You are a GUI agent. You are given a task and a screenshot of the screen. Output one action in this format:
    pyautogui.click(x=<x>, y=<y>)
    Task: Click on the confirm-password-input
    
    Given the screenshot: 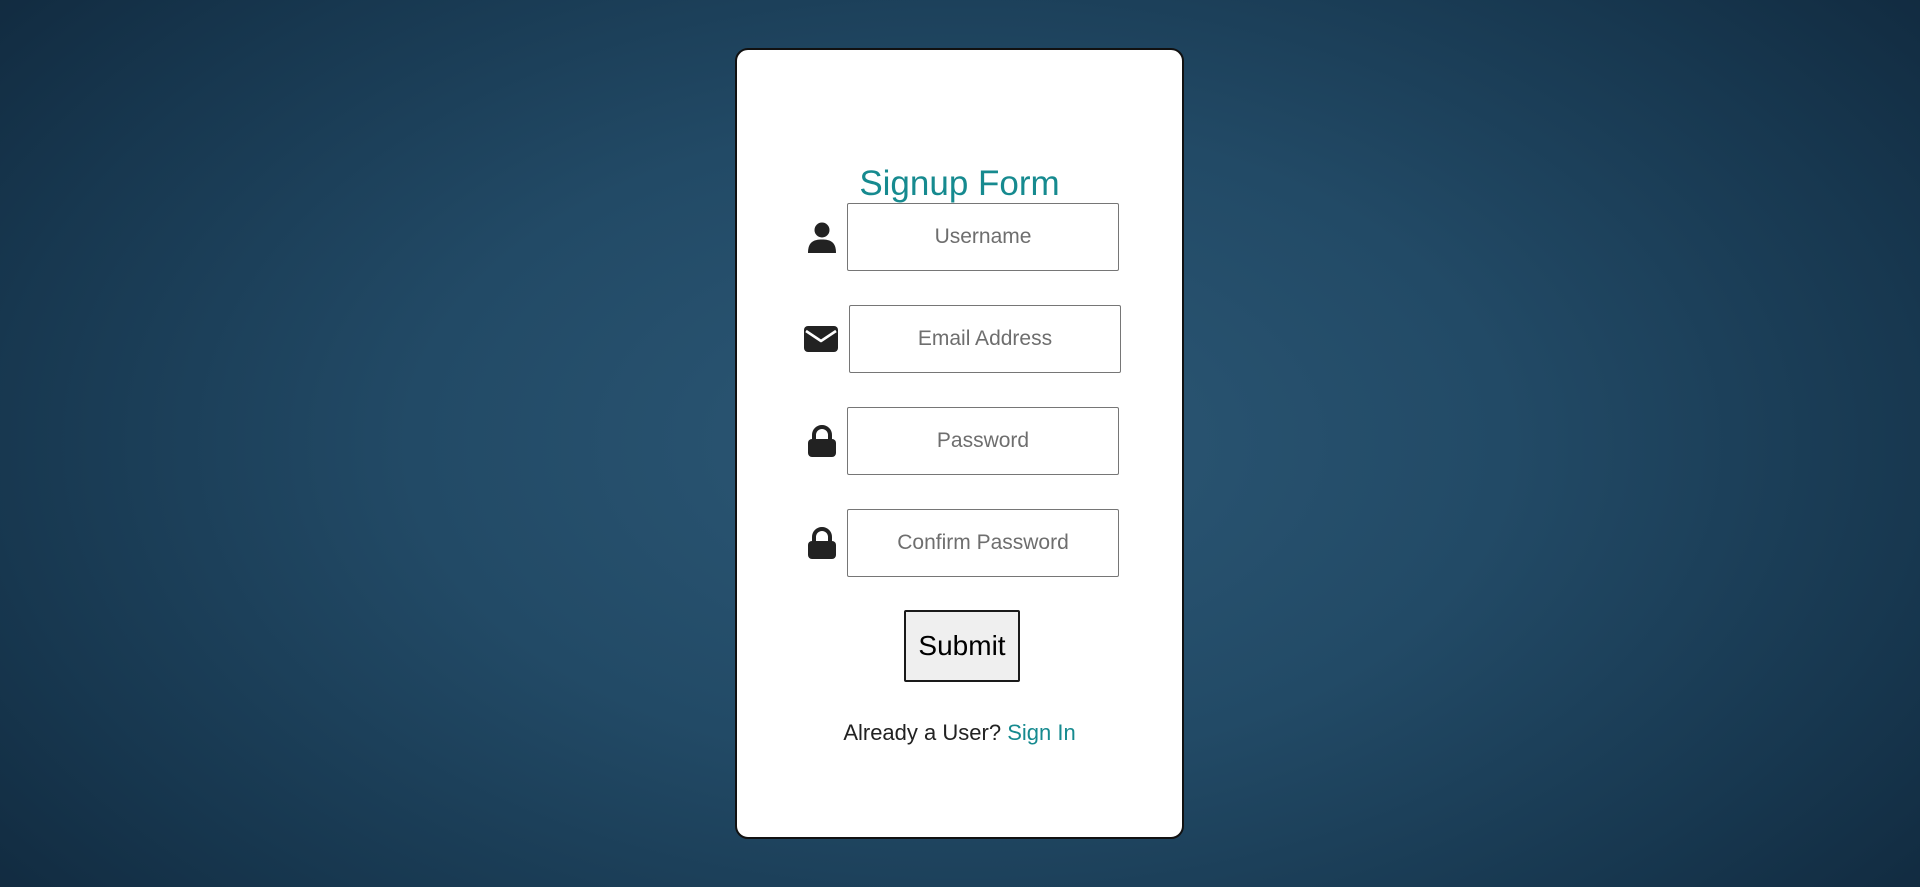 What is the action you would take?
    pyautogui.click(x=983, y=543)
    